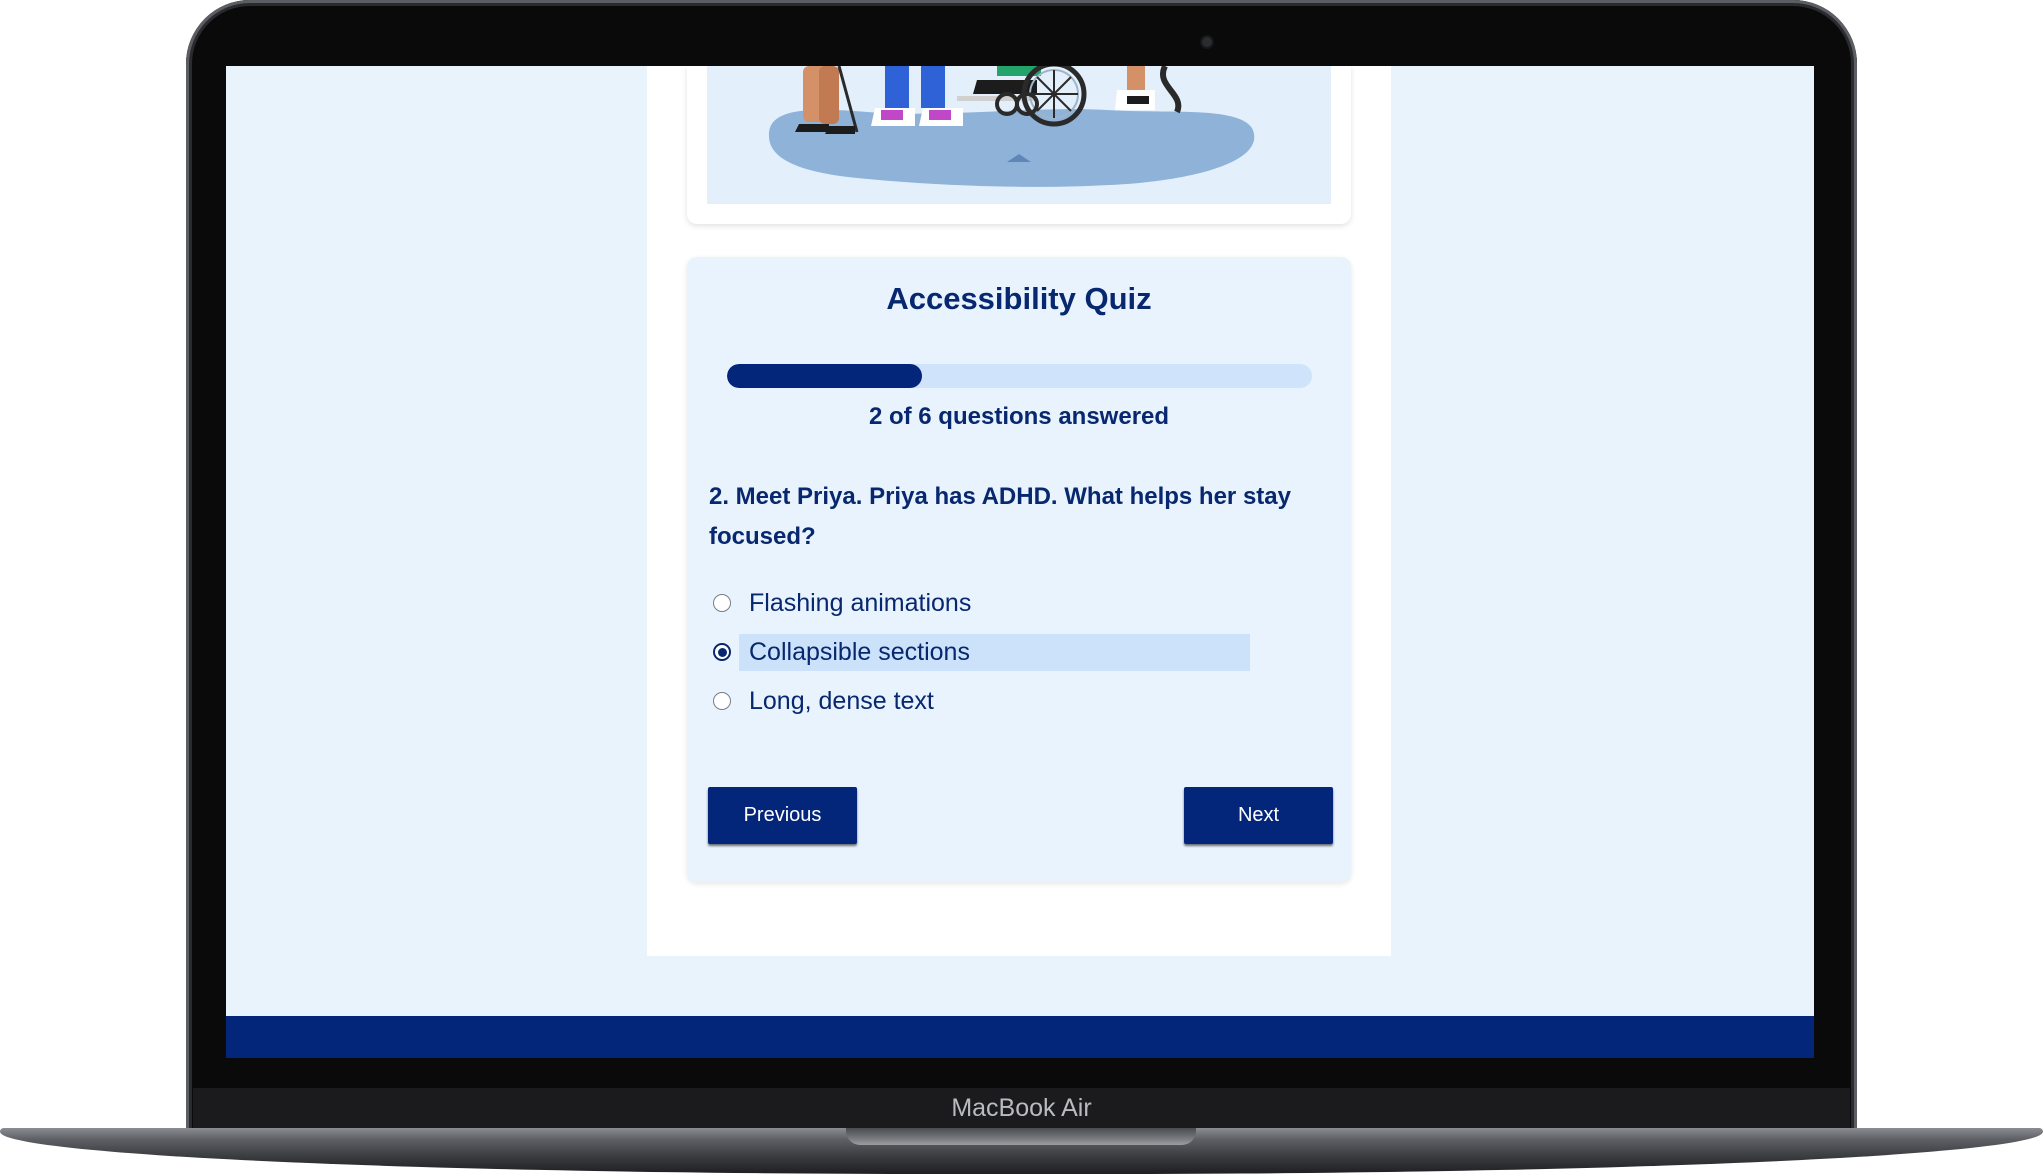 This screenshot has height=1174, width=2043. Describe the element at coordinates (1011, 126) in the screenshot. I see `accessibility-illustration` at that location.